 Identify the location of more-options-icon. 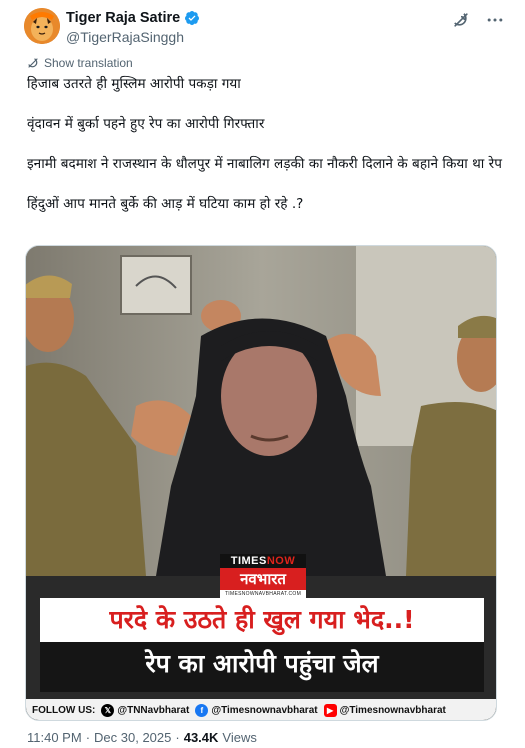
(495, 20).